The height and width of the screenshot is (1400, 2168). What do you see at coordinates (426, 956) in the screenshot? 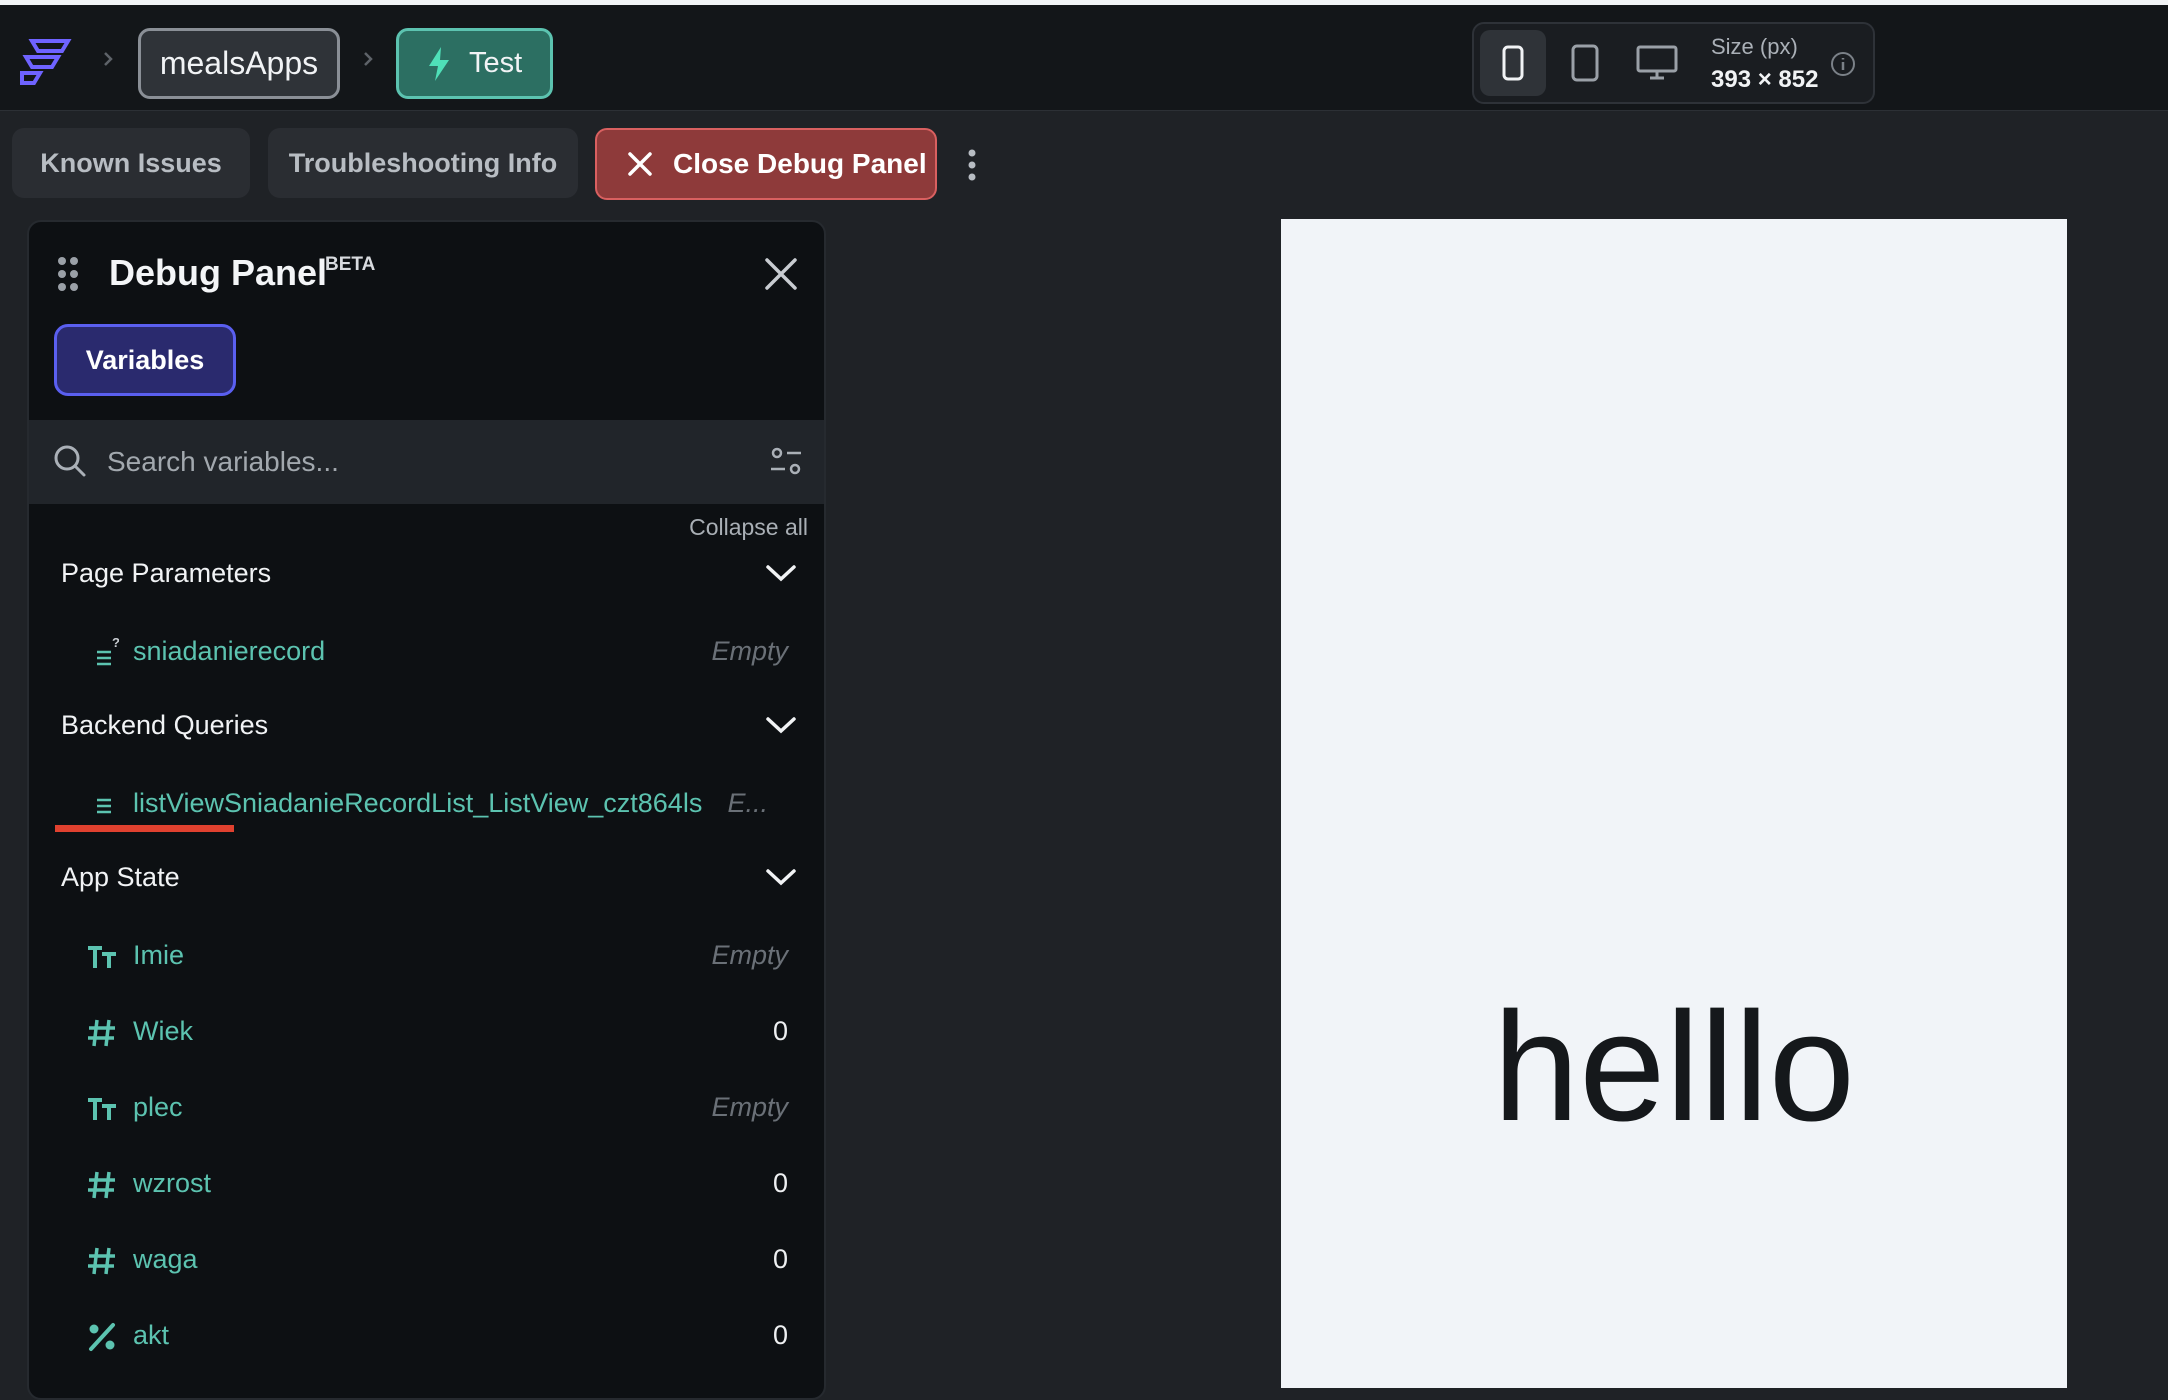
I see `variable-row: Imie Empty` at bounding box center [426, 956].